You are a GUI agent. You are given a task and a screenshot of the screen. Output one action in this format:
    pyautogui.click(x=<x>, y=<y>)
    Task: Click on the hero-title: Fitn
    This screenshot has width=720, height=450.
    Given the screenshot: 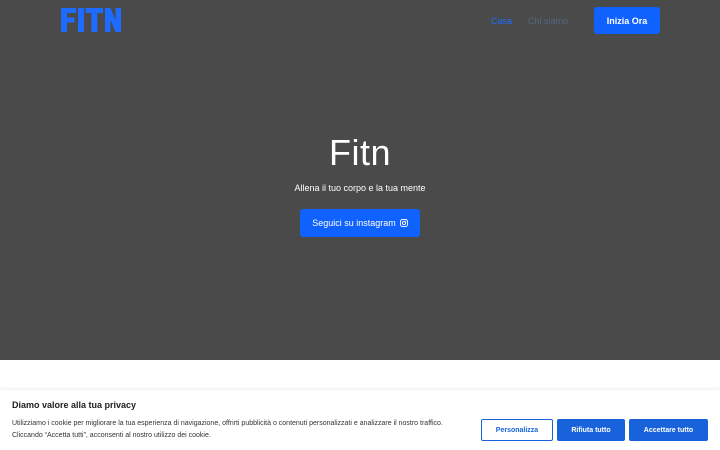 What is the action you would take?
    pyautogui.click(x=359, y=152)
    